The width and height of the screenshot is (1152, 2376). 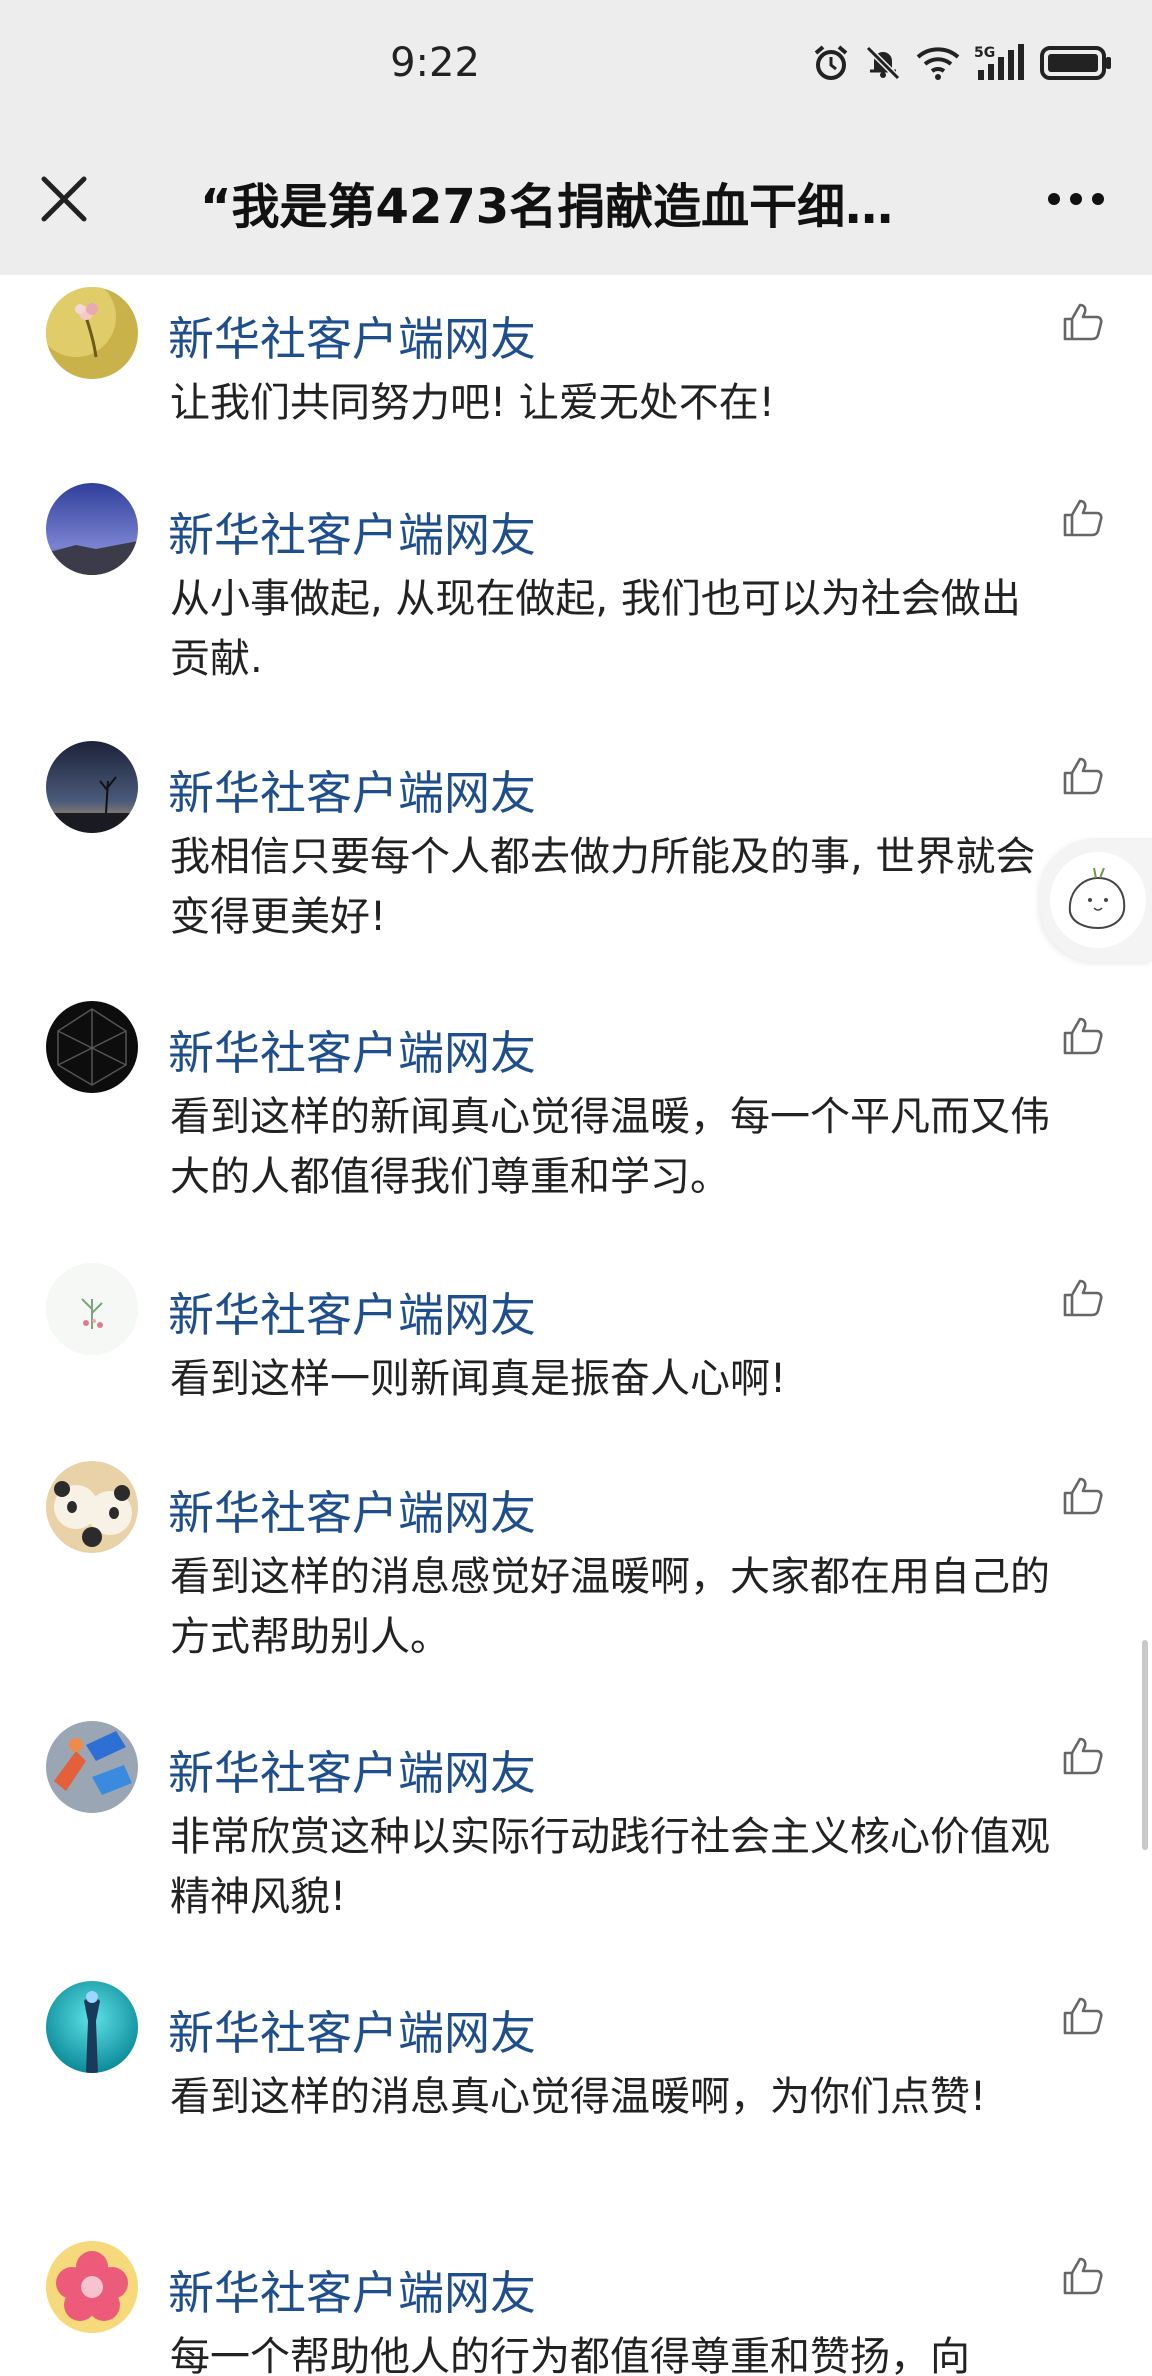 What do you see at coordinates (1080, 199) in the screenshot?
I see `more-icon` at bounding box center [1080, 199].